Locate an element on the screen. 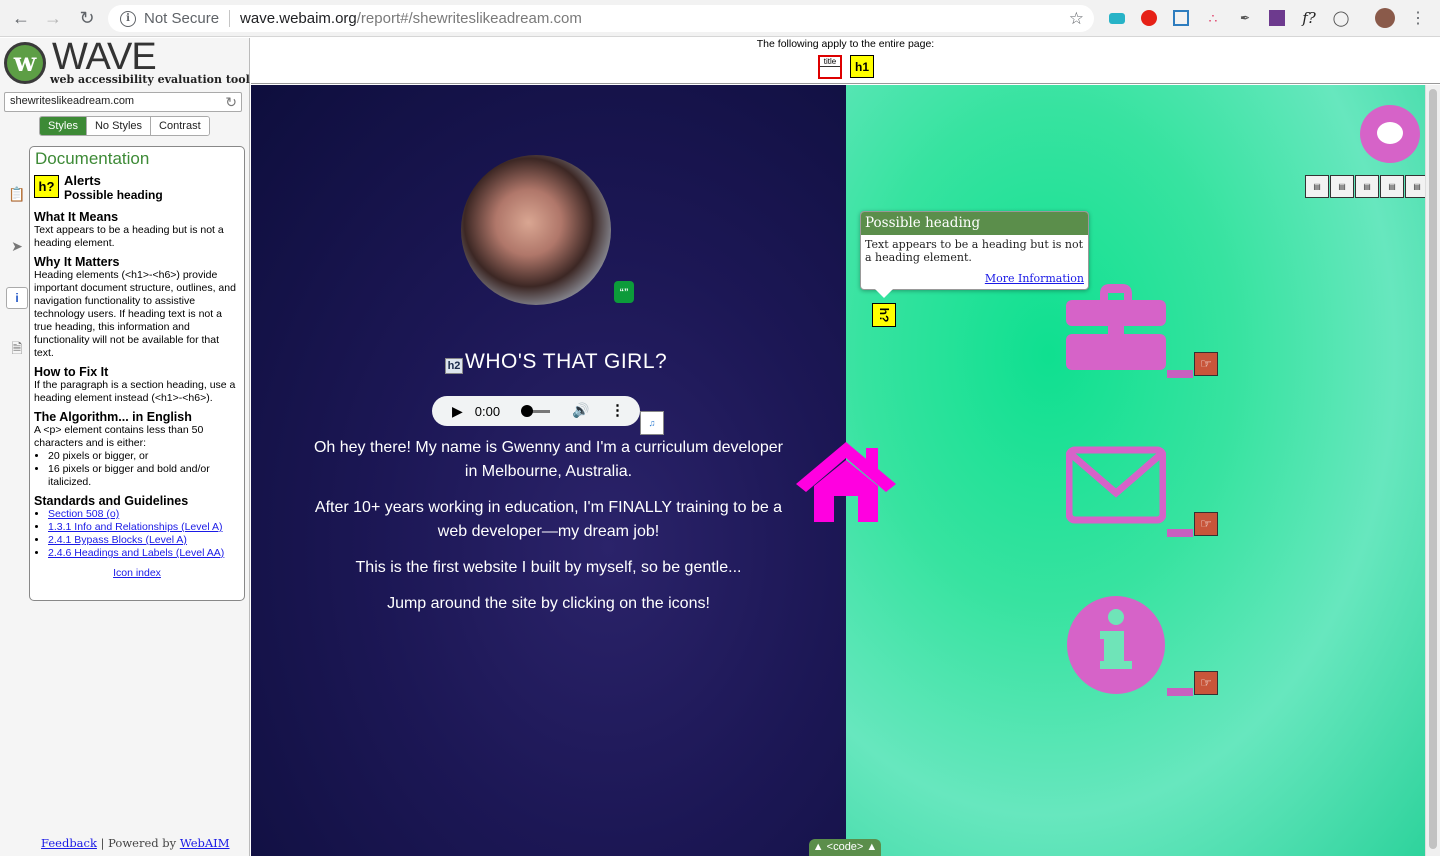 Image resolution: width=1440 pixels, height=856 pixels. envelope-icon is located at coordinates (1116, 495).